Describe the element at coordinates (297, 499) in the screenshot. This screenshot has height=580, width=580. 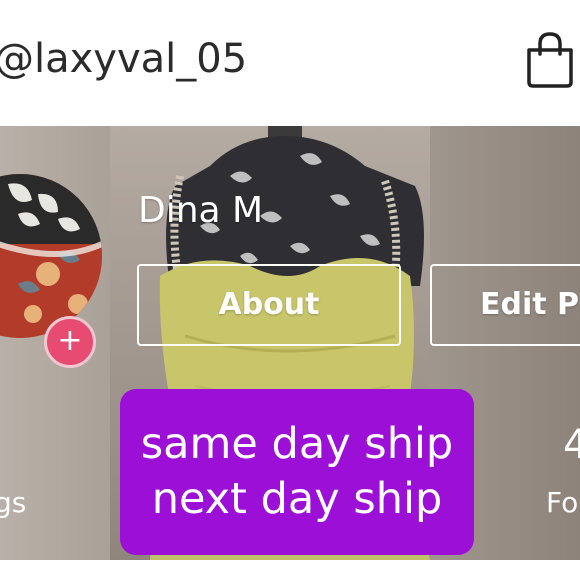
I see `promo-line-2: next day ship` at that location.